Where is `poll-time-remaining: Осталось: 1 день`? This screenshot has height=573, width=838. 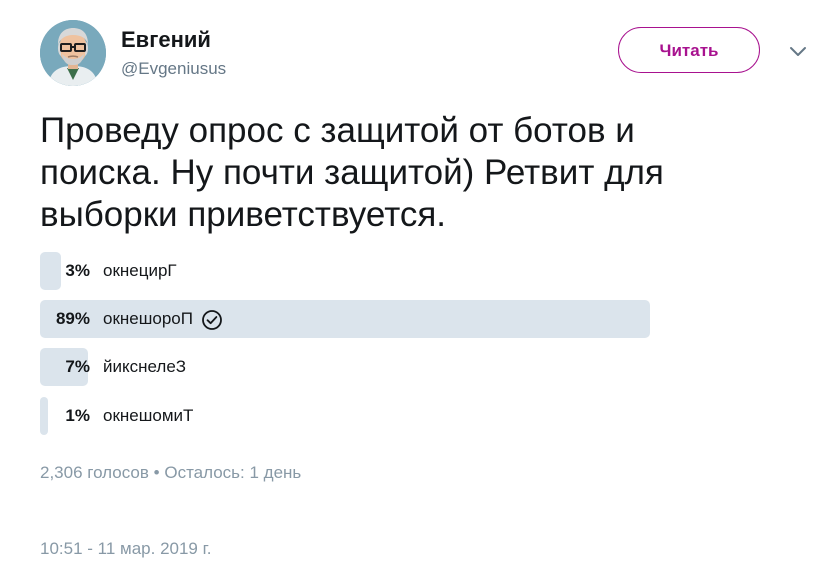 poll-time-remaining: Осталось: 1 день is located at coordinates (233, 472).